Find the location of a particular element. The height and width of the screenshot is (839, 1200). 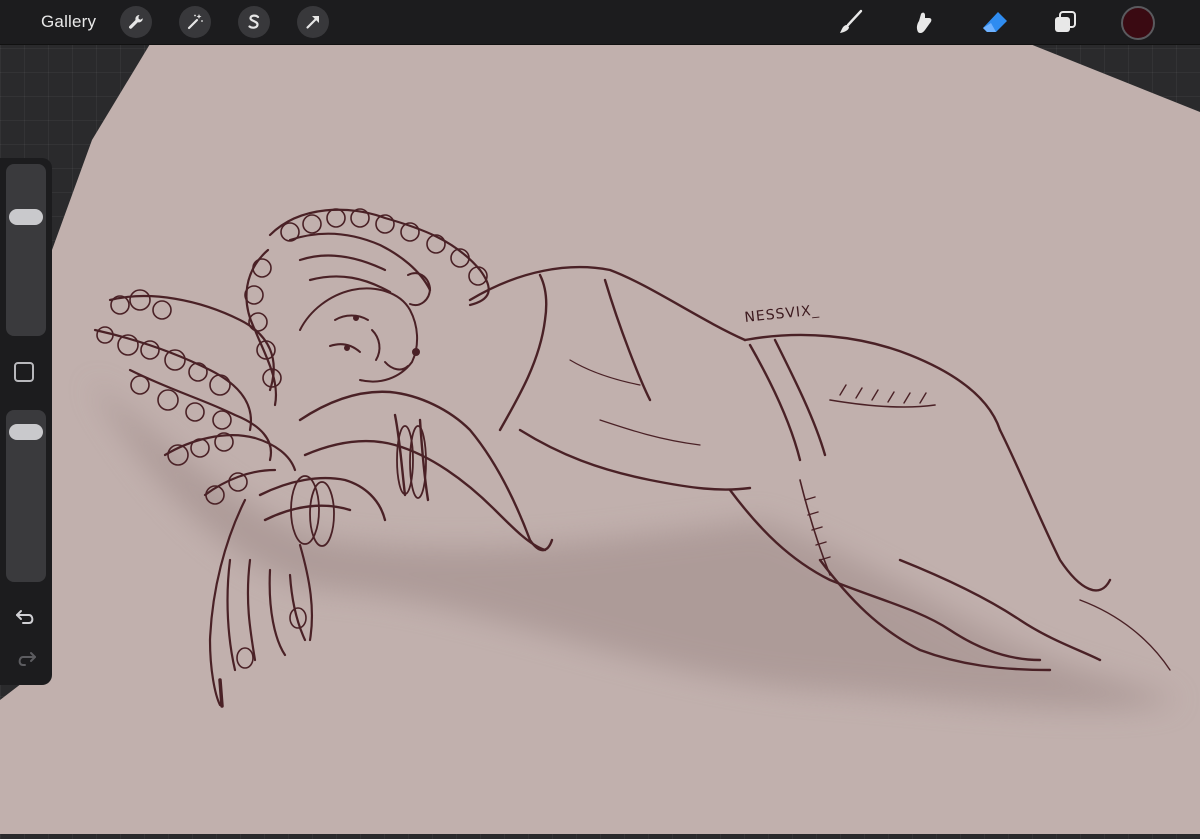

gallery-button: Gallery is located at coordinates (68, 22).